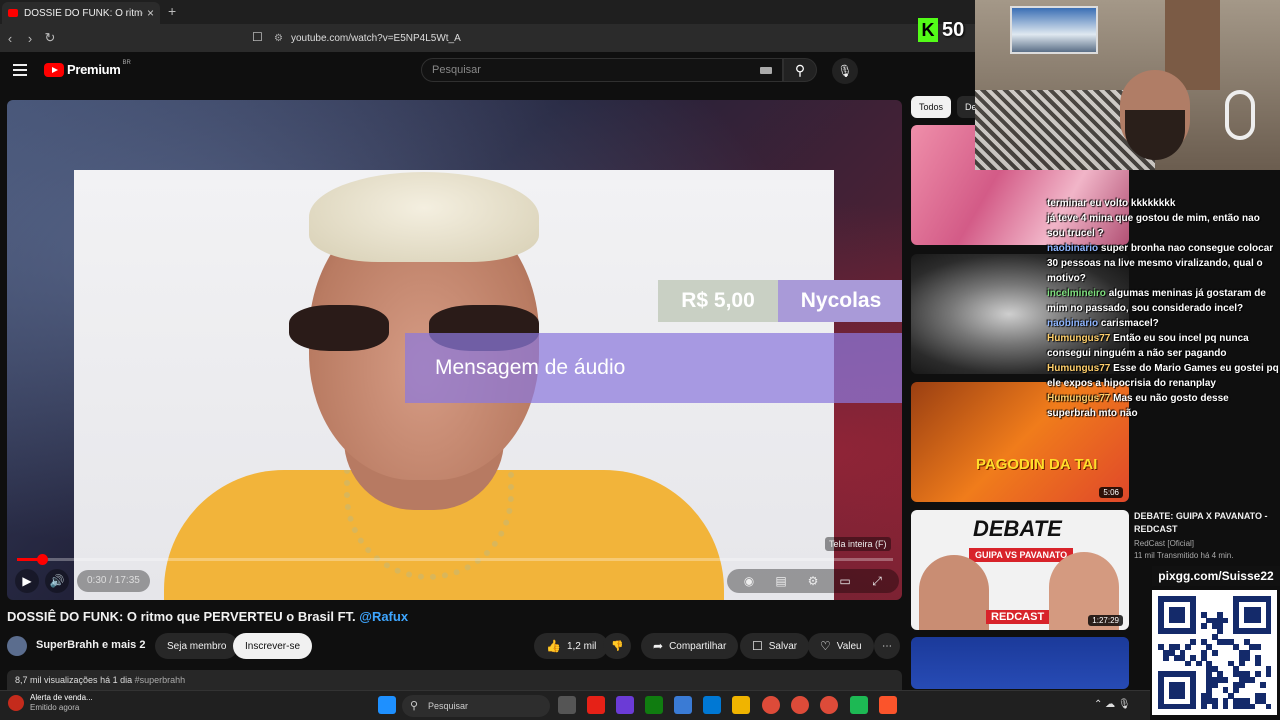 The image size is (1280, 720). What do you see at coordinates (813, 581) in the screenshot?
I see `settings-icon: ⚙` at bounding box center [813, 581].